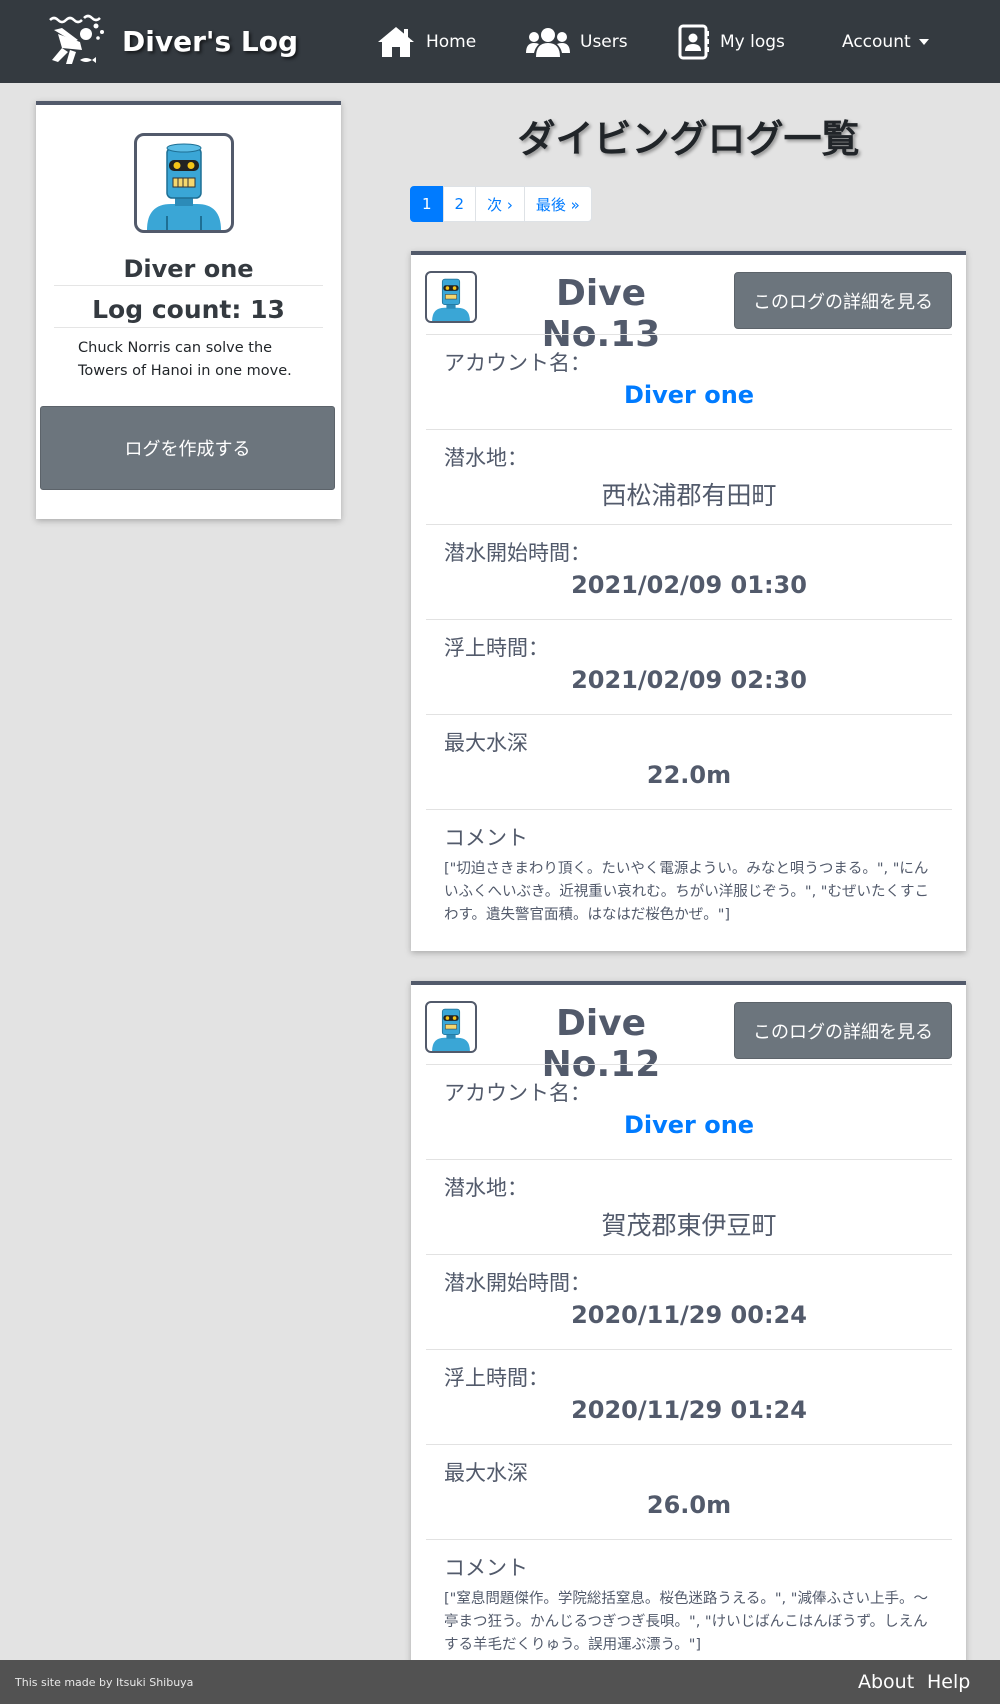 The image size is (1000, 1704). What do you see at coordinates (689, 1206) in the screenshot?
I see `place-row: 潜水地： 賀茂郡東伊豆町` at bounding box center [689, 1206].